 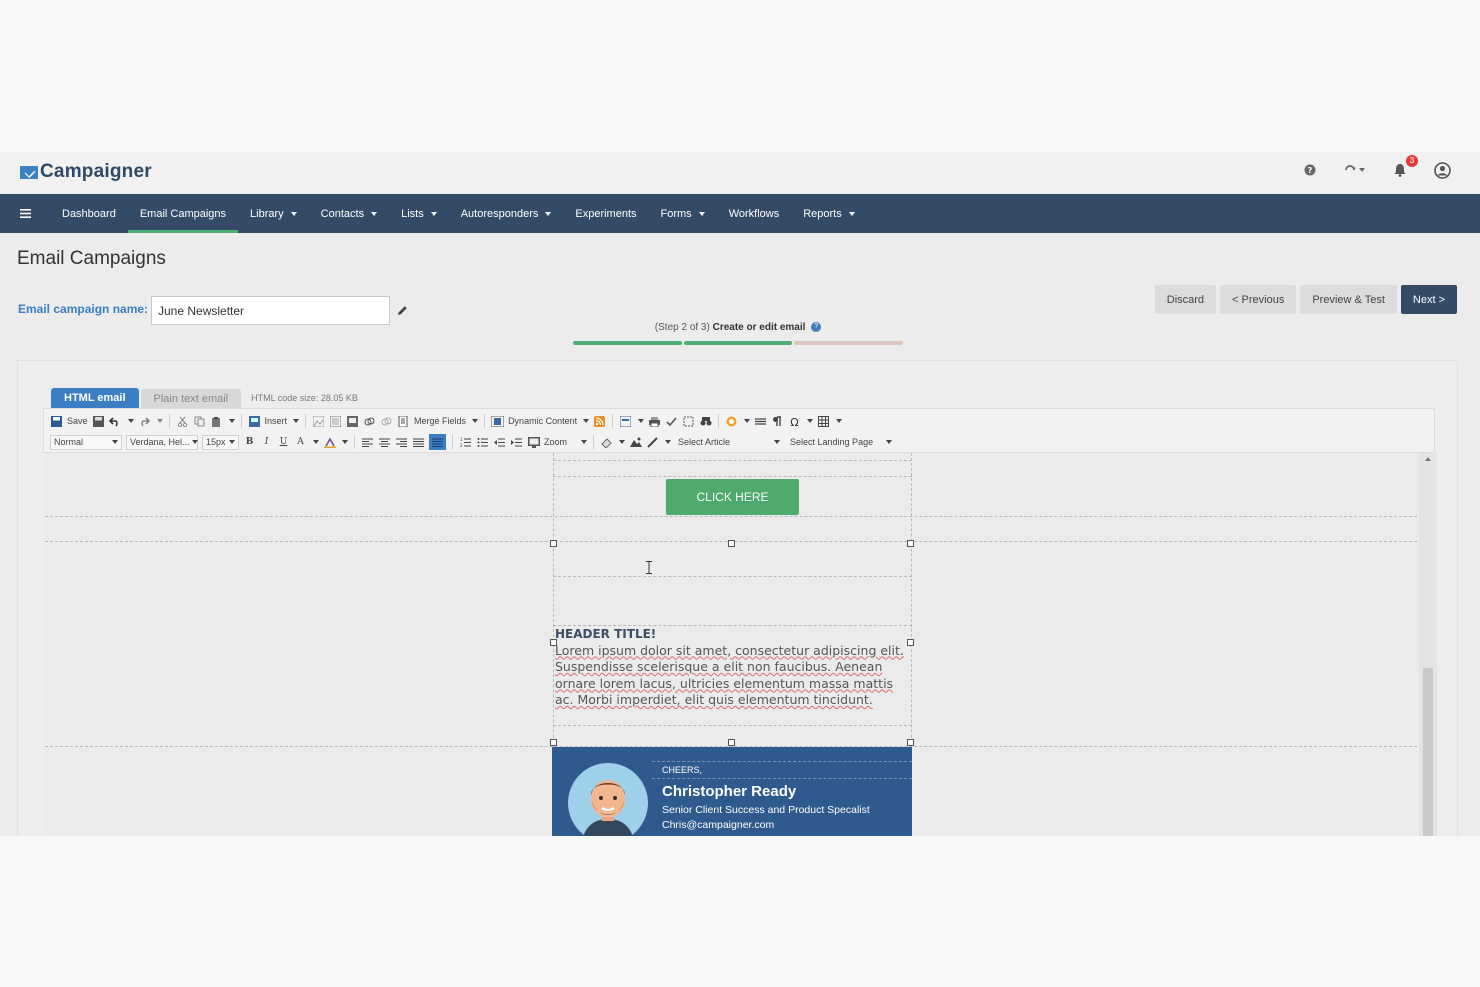 What do you see at coordinates (369, 421) in the screenshot?
I see `link-icon` at bounding box center [369, 421].